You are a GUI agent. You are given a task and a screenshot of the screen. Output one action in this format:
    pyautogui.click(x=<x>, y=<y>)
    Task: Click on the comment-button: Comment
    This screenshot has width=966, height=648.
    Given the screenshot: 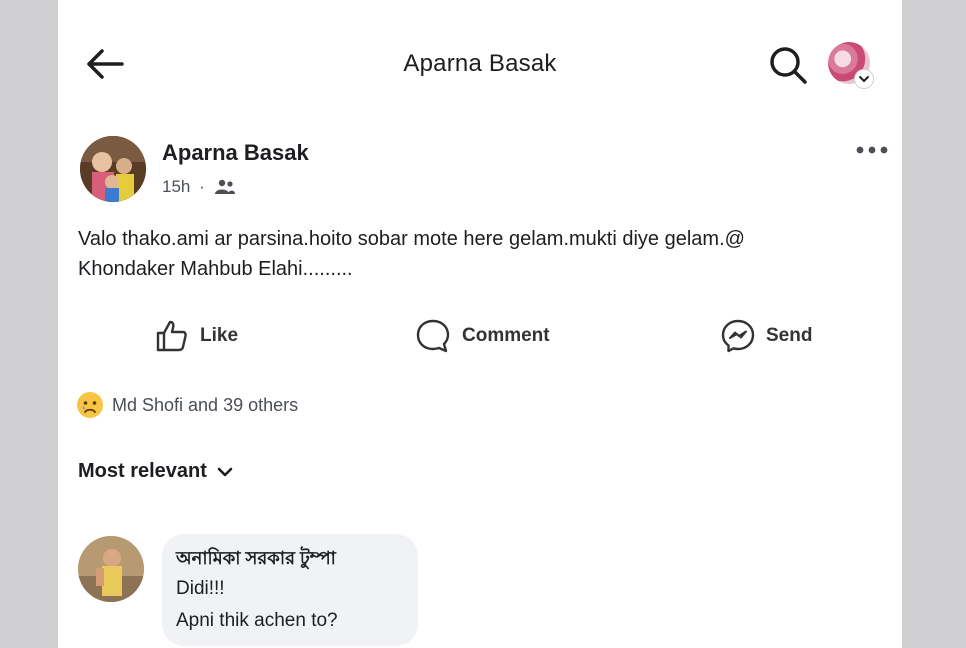 What is the action you would take?
    pyautogui.click(x=482, y=336)
    